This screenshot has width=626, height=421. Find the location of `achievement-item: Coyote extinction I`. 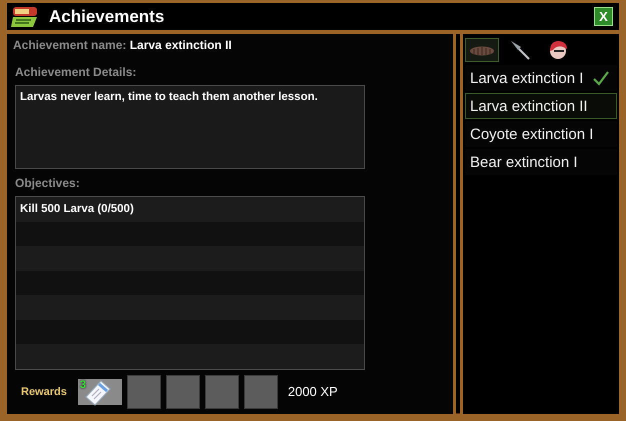

achievement-item: Coyote extinction I is located at coordinates (541, 134).